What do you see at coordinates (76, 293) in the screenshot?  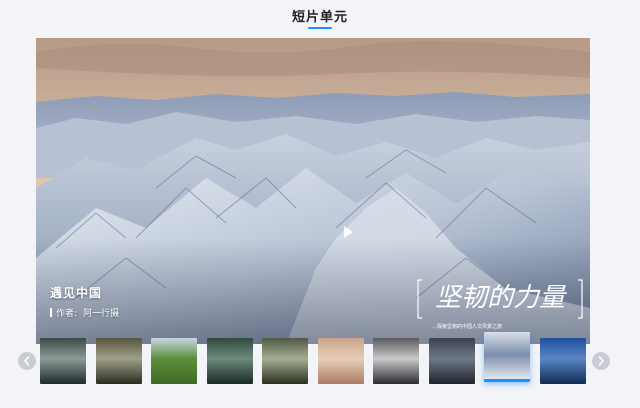 I see `video-title: 遇见中国` at bounding box center [76, 293].